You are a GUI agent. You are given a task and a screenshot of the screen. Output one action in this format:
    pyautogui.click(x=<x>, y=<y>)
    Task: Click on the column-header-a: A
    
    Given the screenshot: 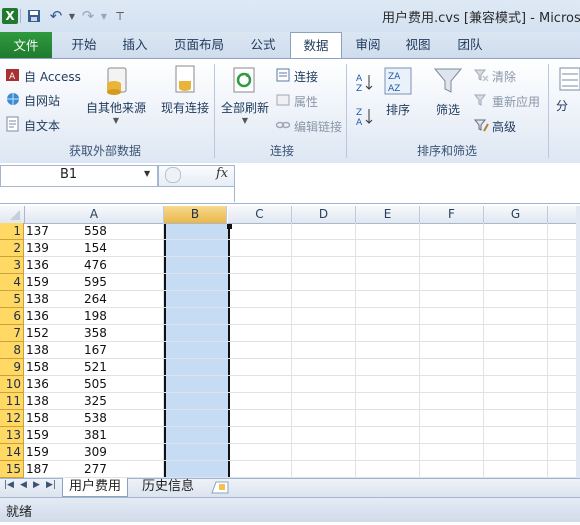 What is the action you would take?
    pyautogui.click(x=94, y=215)
    